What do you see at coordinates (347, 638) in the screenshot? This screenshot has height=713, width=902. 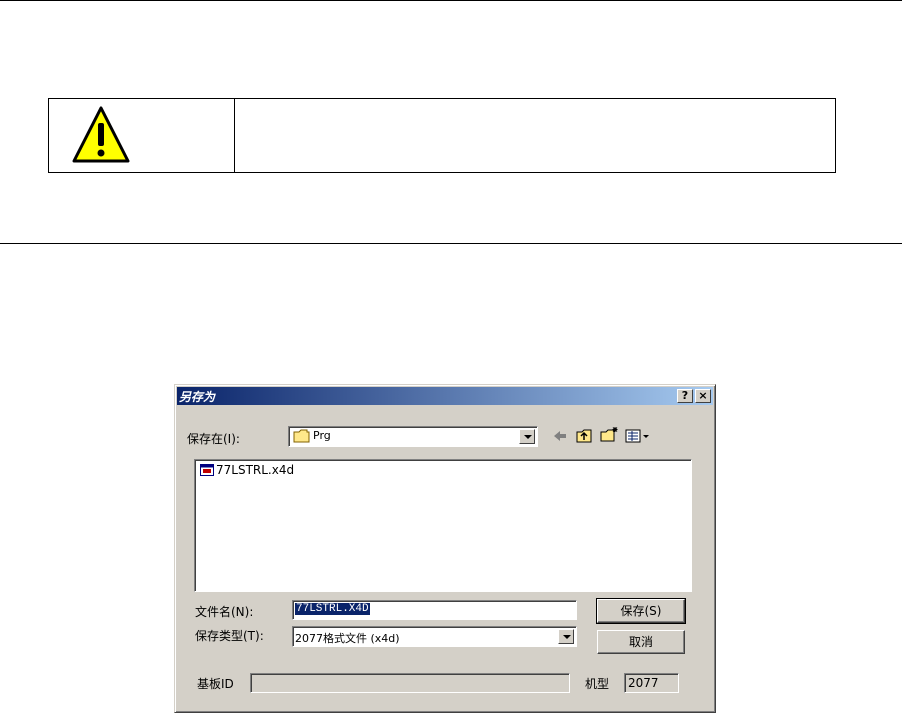 I see `filetype-value: 2077格式文件 (x4d)` at bounding box center [347, 638].